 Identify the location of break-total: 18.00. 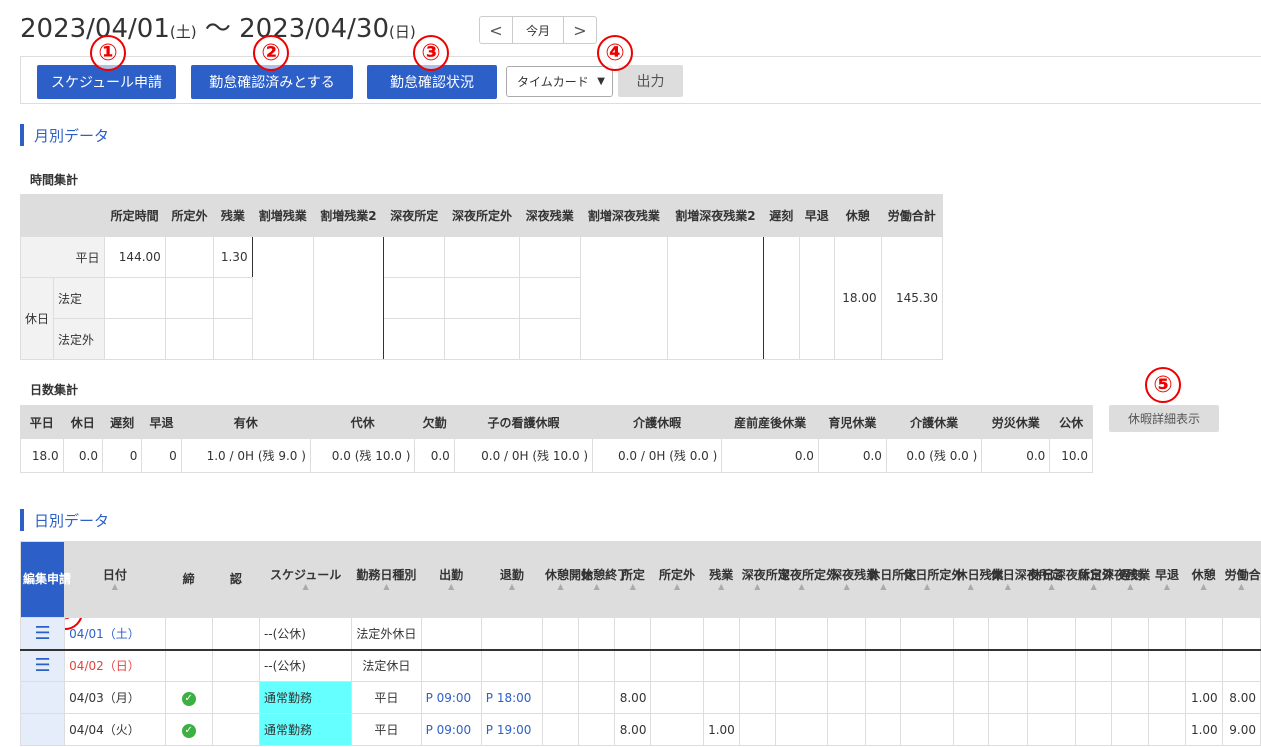
(857, 298).